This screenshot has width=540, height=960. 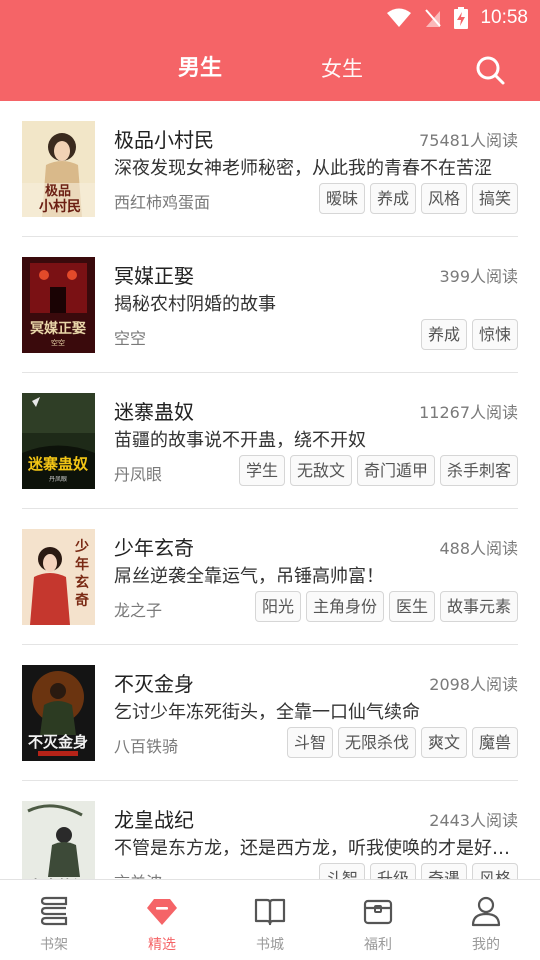 I want to click on bottom-nav: 书架 精选 书城 福利 我的, so click(x=270, y=919).